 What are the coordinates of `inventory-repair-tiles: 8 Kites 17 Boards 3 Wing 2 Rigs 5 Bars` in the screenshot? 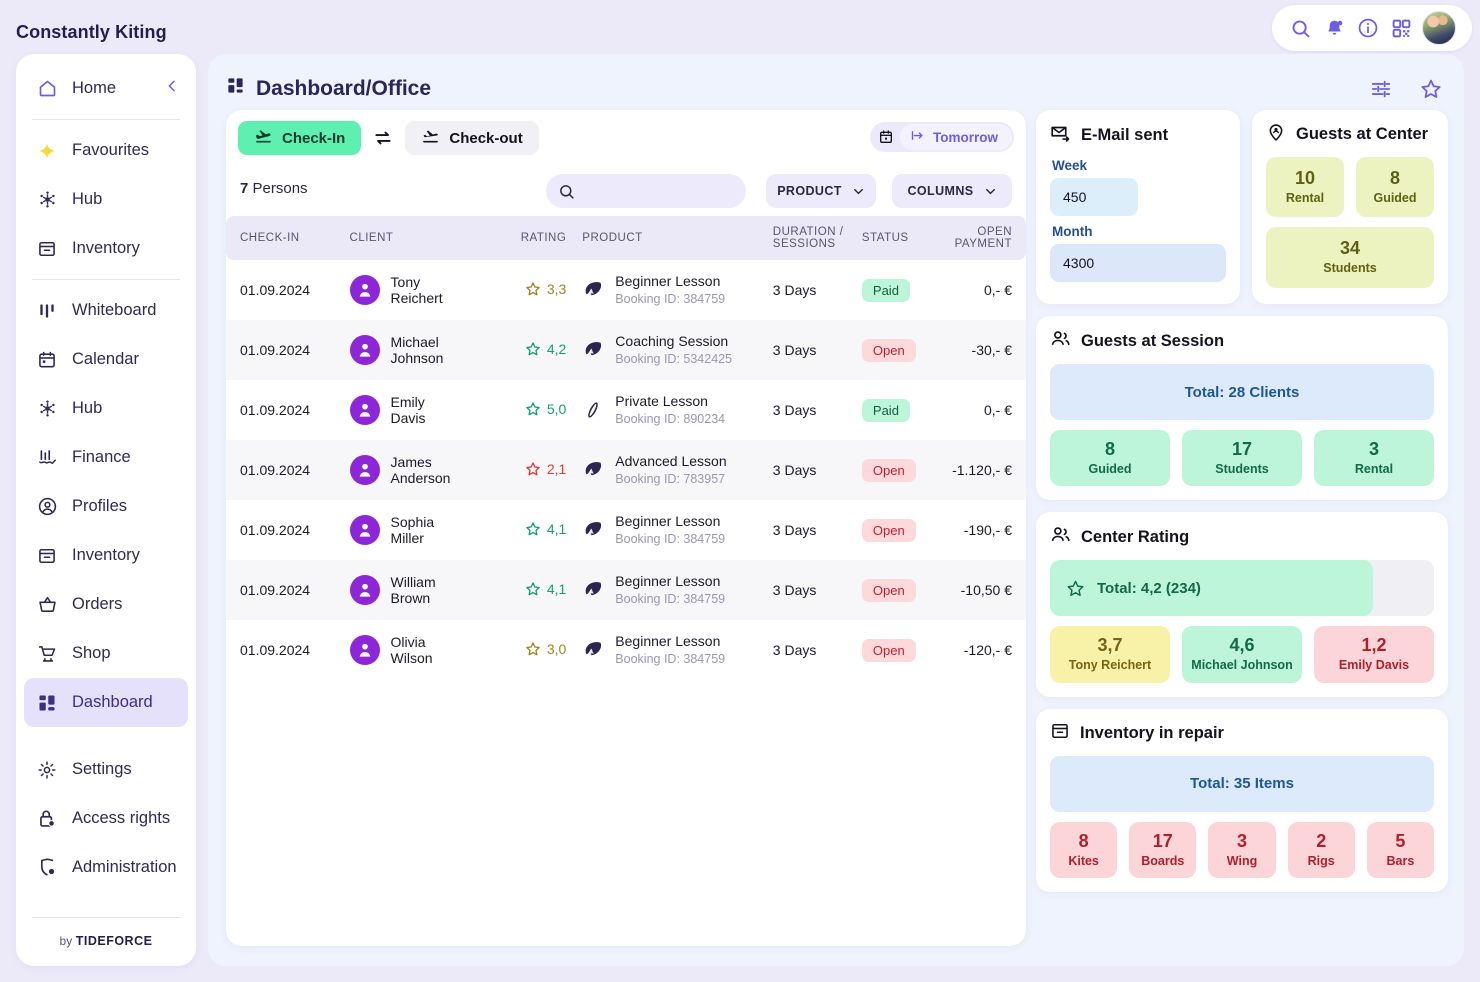 It's located at (1242, 850).